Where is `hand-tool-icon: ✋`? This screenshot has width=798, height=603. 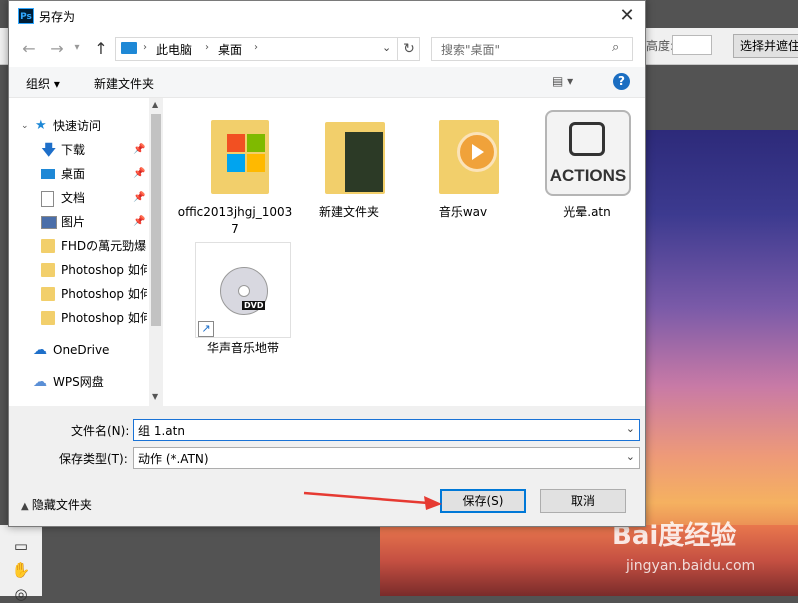
hand-tool-icon: ✋ is located at coordinates (21, 570).